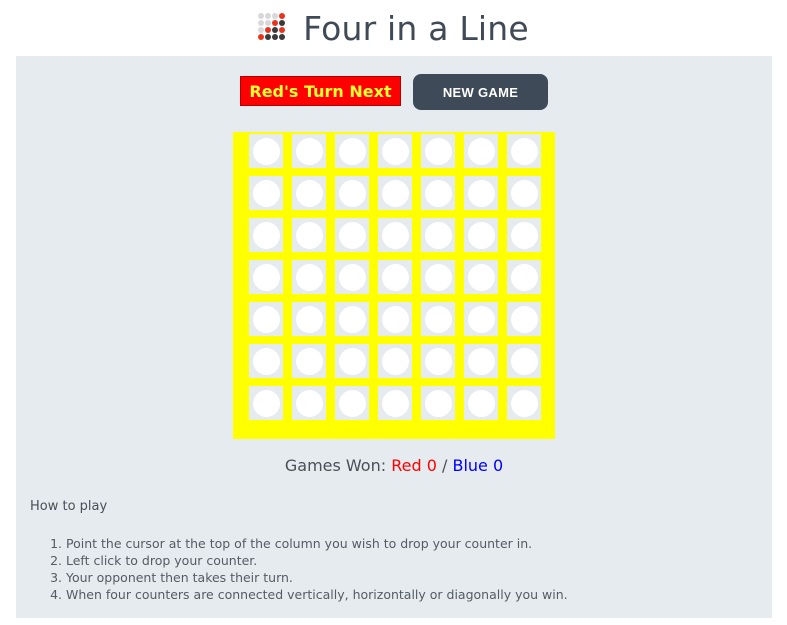 This screenshot has width=787, height=625. Describe the element at coordinates (56, 577) in the screenshot. I see `step-number: 3.` at that location.